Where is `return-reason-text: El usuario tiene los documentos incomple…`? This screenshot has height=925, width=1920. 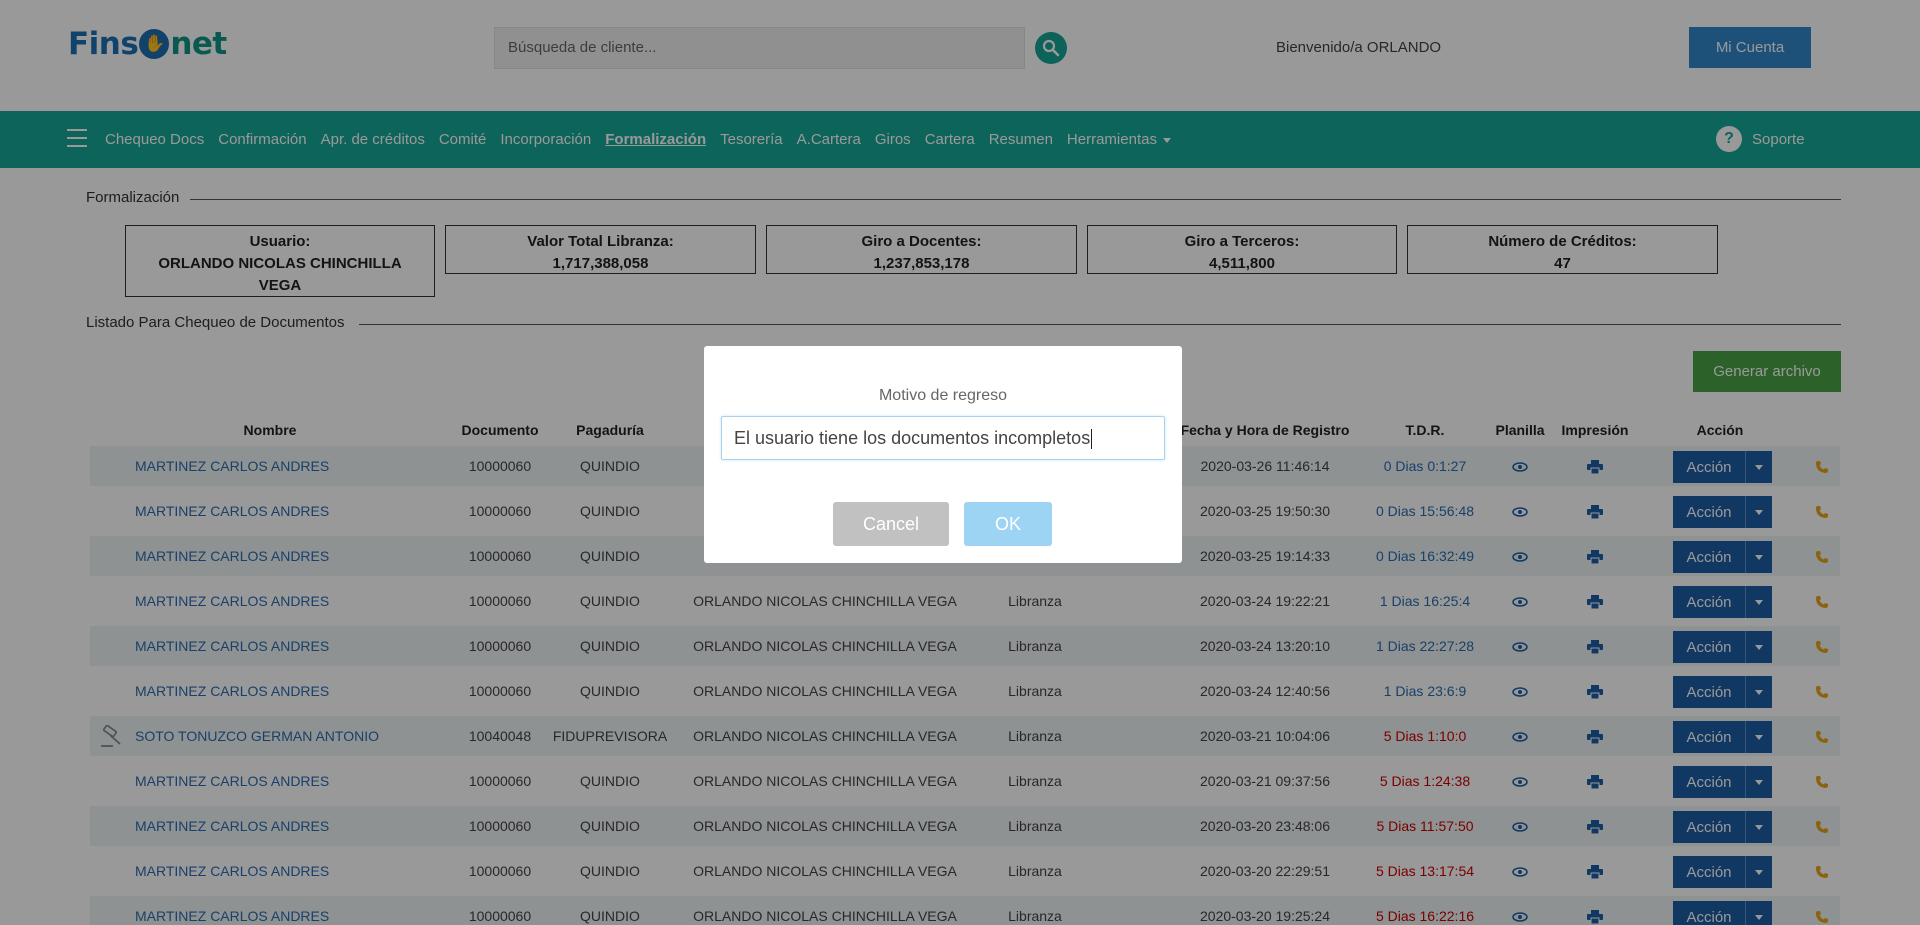
return-reason-text: El usuario tiene los documentos incomple… is located at coordinates (912, 438).